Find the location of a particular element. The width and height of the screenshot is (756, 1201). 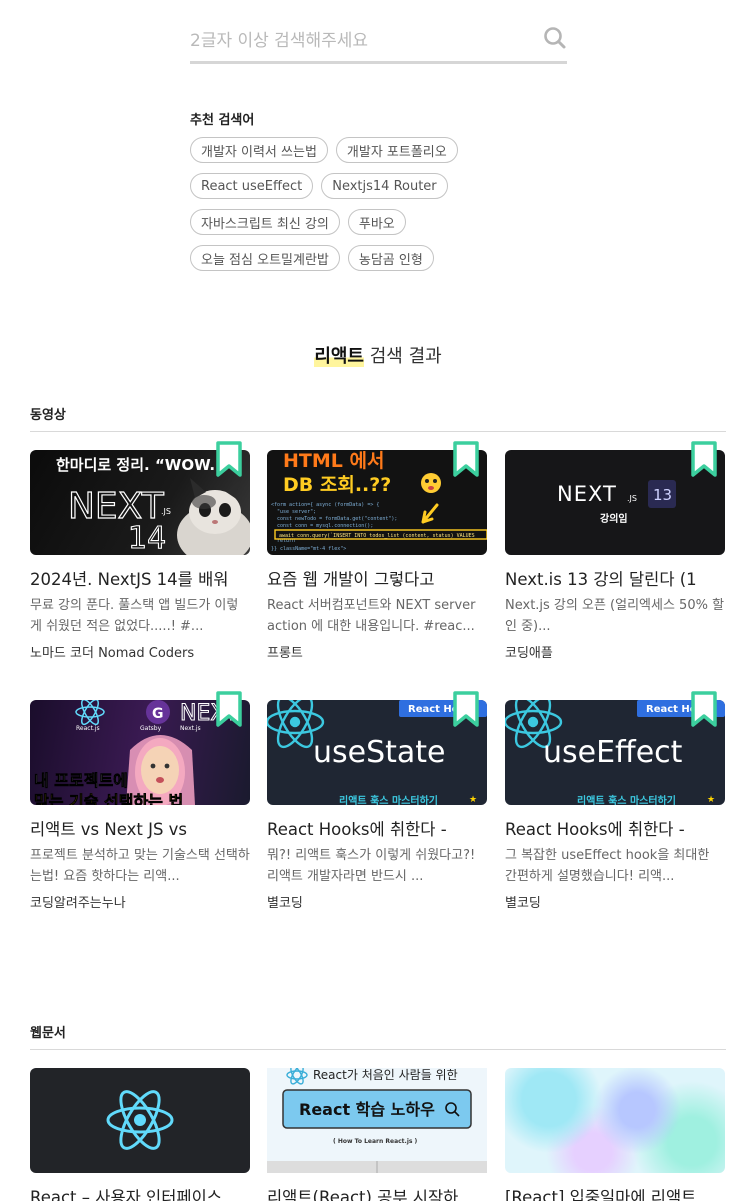

recommended-tag: 개발자 이력서 쓰는법 is located at coordinates (259, 150).